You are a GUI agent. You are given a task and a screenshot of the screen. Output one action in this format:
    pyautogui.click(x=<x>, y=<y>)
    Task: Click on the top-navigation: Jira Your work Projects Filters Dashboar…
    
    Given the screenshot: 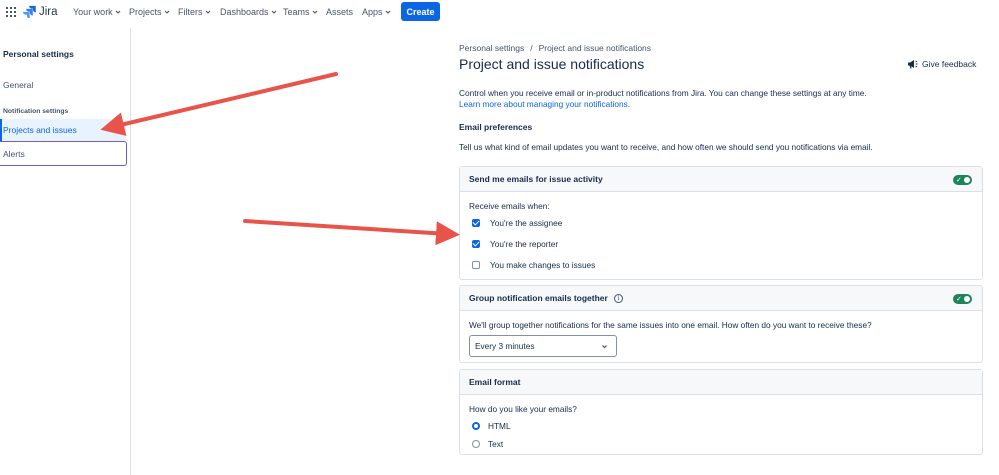 What is the action you would take?
    pyautogui.click(x=499, y=12)
    